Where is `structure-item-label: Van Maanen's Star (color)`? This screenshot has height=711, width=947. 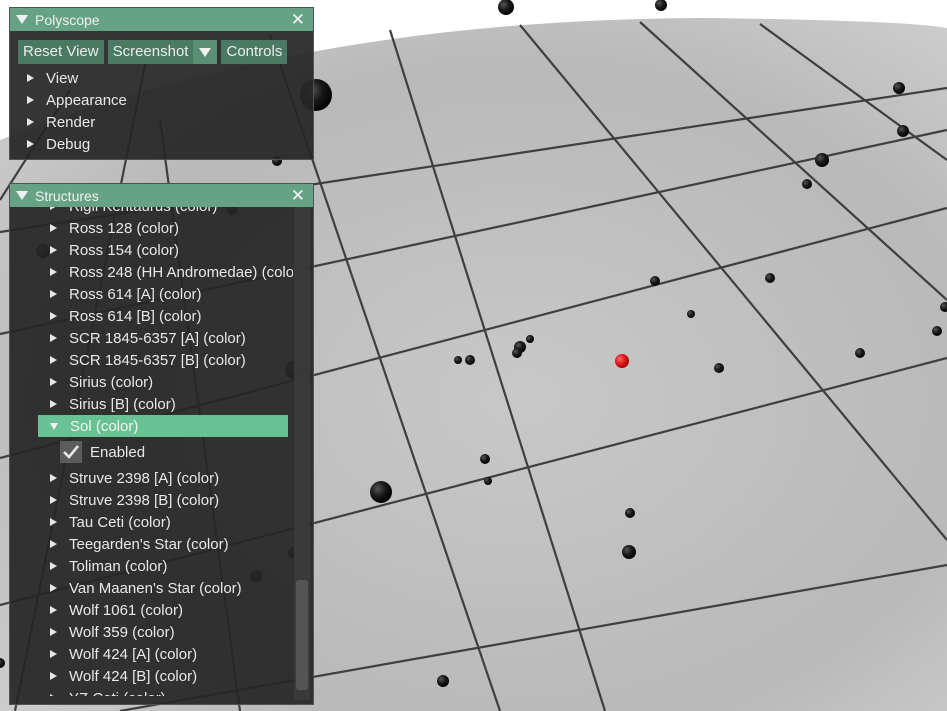
structure-item-label: Van Maanen's Star (color) is located at coordinates (155, 588).